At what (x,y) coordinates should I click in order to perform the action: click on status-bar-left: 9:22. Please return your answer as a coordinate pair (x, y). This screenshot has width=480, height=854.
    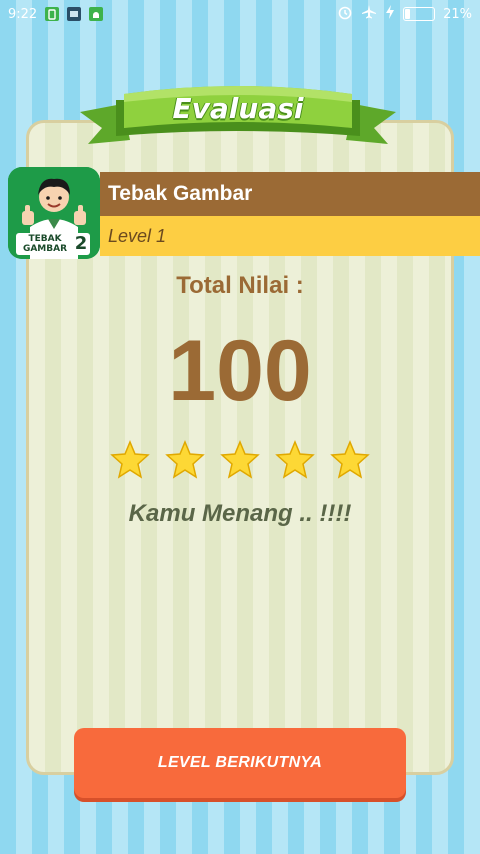
    Looking at the image, I should click on (52, 14).